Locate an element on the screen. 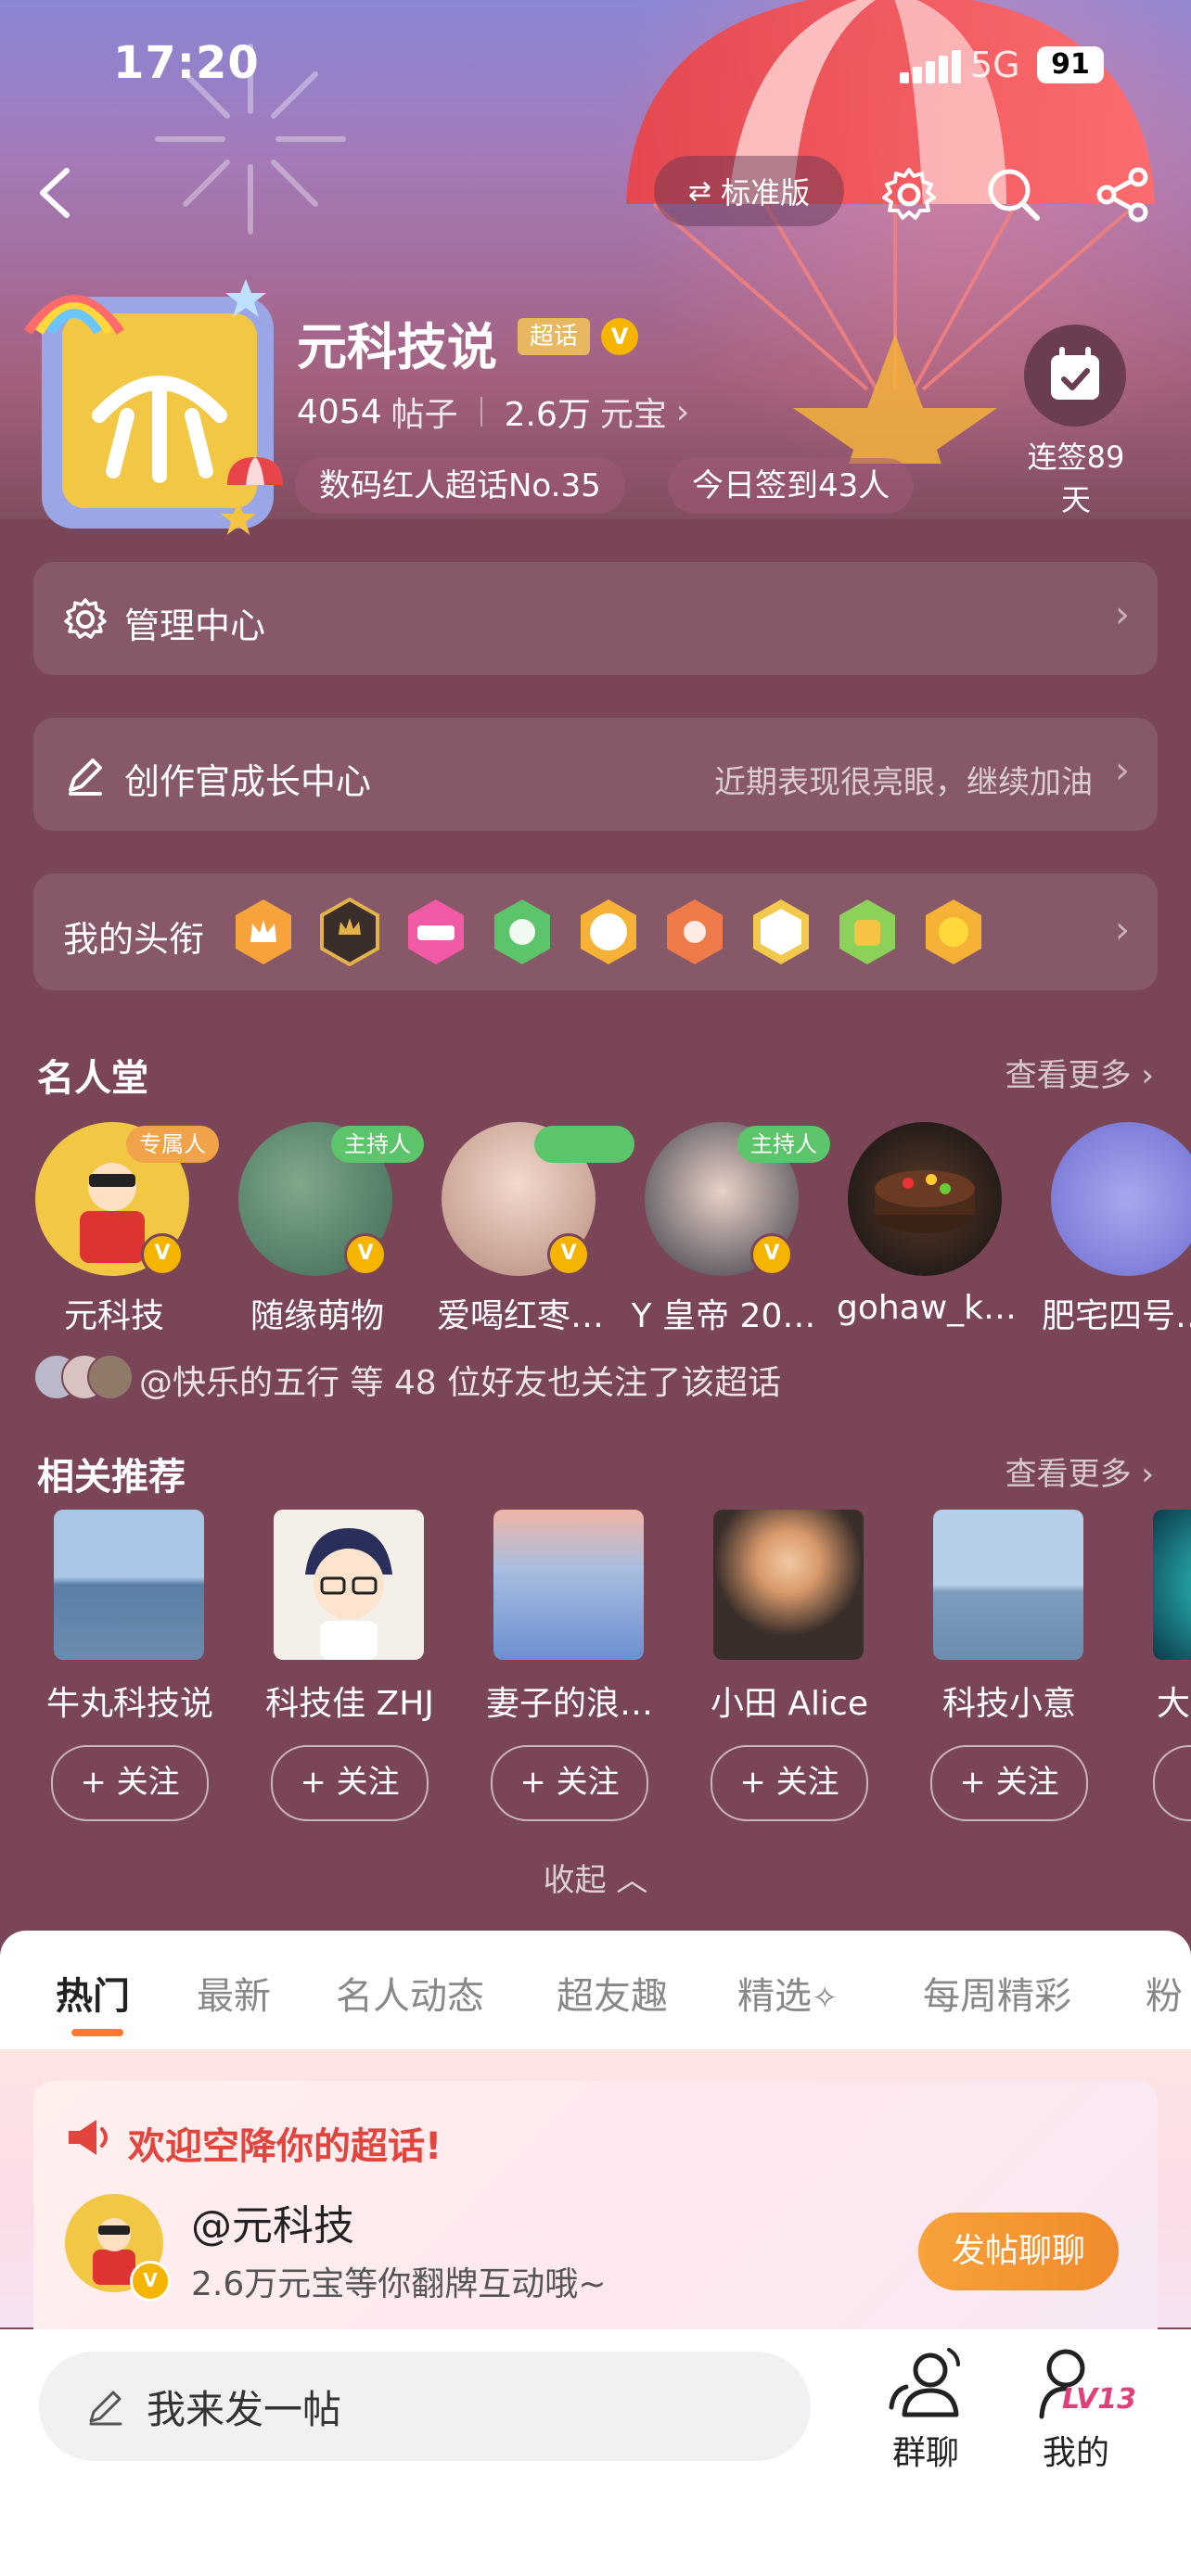  creator-growth-card: 创作官成长中心 近期表现很亮眼，继续加油 › is located at coordinates (595, 774).